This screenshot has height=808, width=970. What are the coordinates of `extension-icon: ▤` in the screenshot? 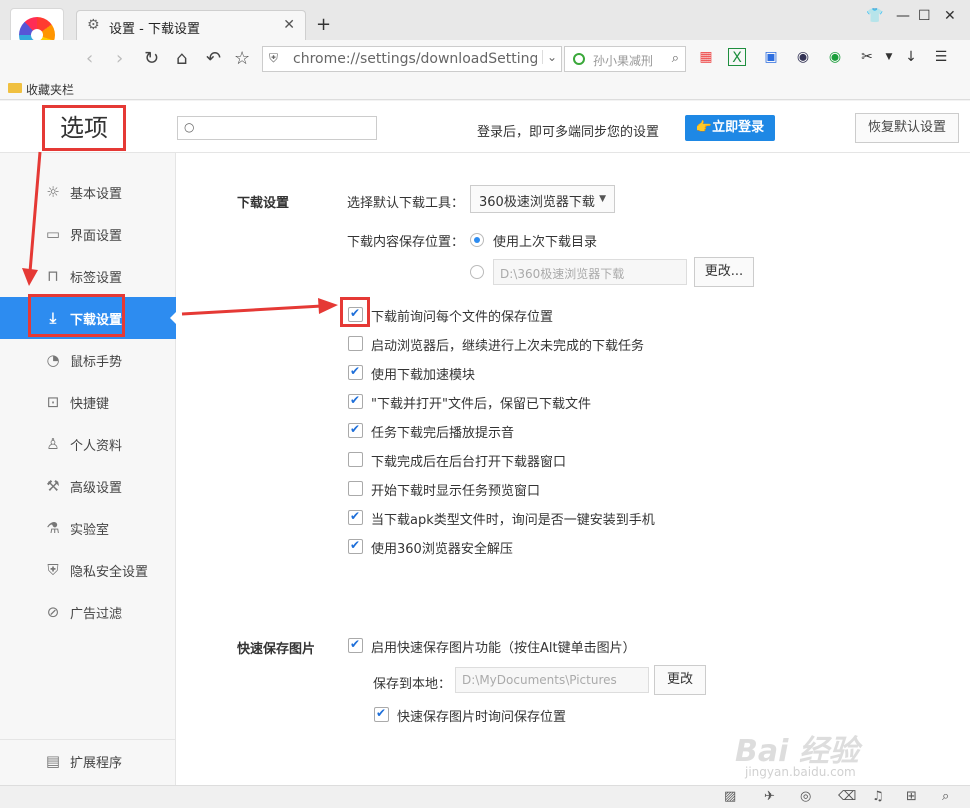 It's located at (53, 761).